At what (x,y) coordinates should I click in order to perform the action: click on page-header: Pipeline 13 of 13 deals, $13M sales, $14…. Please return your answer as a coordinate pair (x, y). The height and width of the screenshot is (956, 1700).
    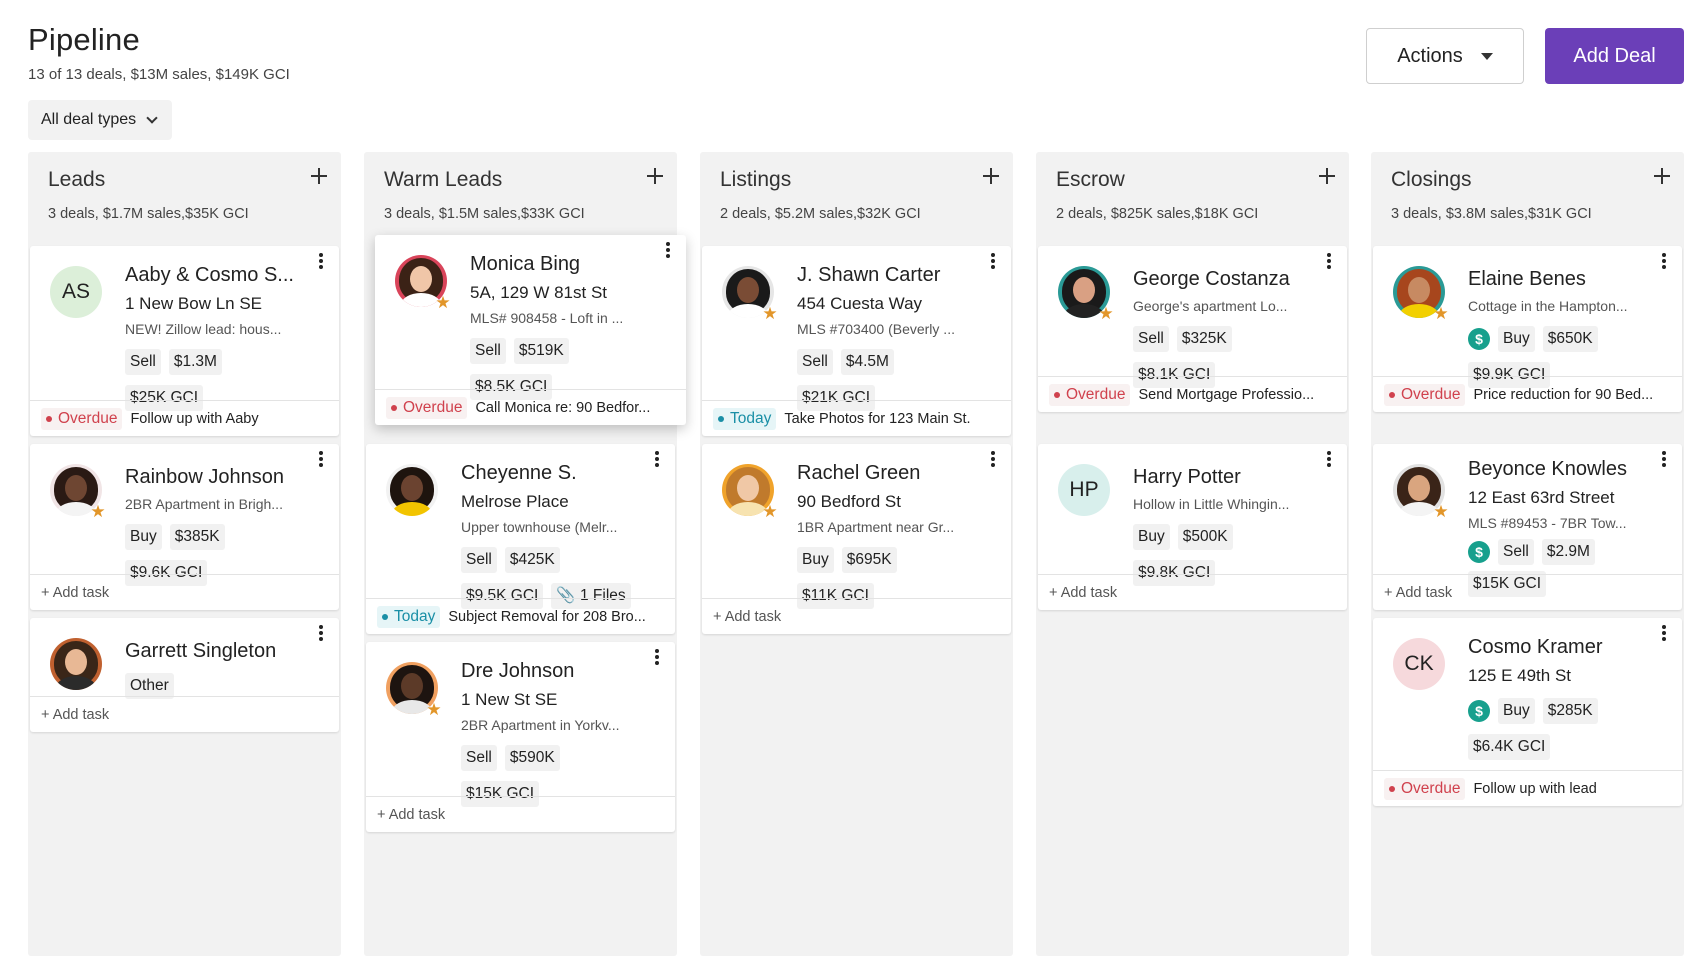
    Looking at the image, I should click on (159, 52).